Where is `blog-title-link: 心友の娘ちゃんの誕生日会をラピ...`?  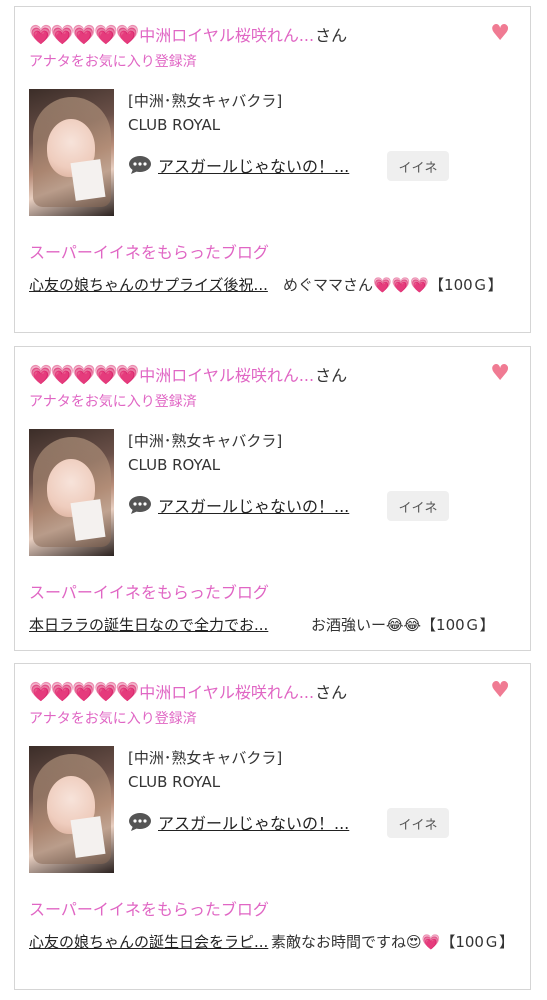 blog-title-link: 心友の娘ちゃんの誕生日会をラピ... is located at coordinates (150, 942).